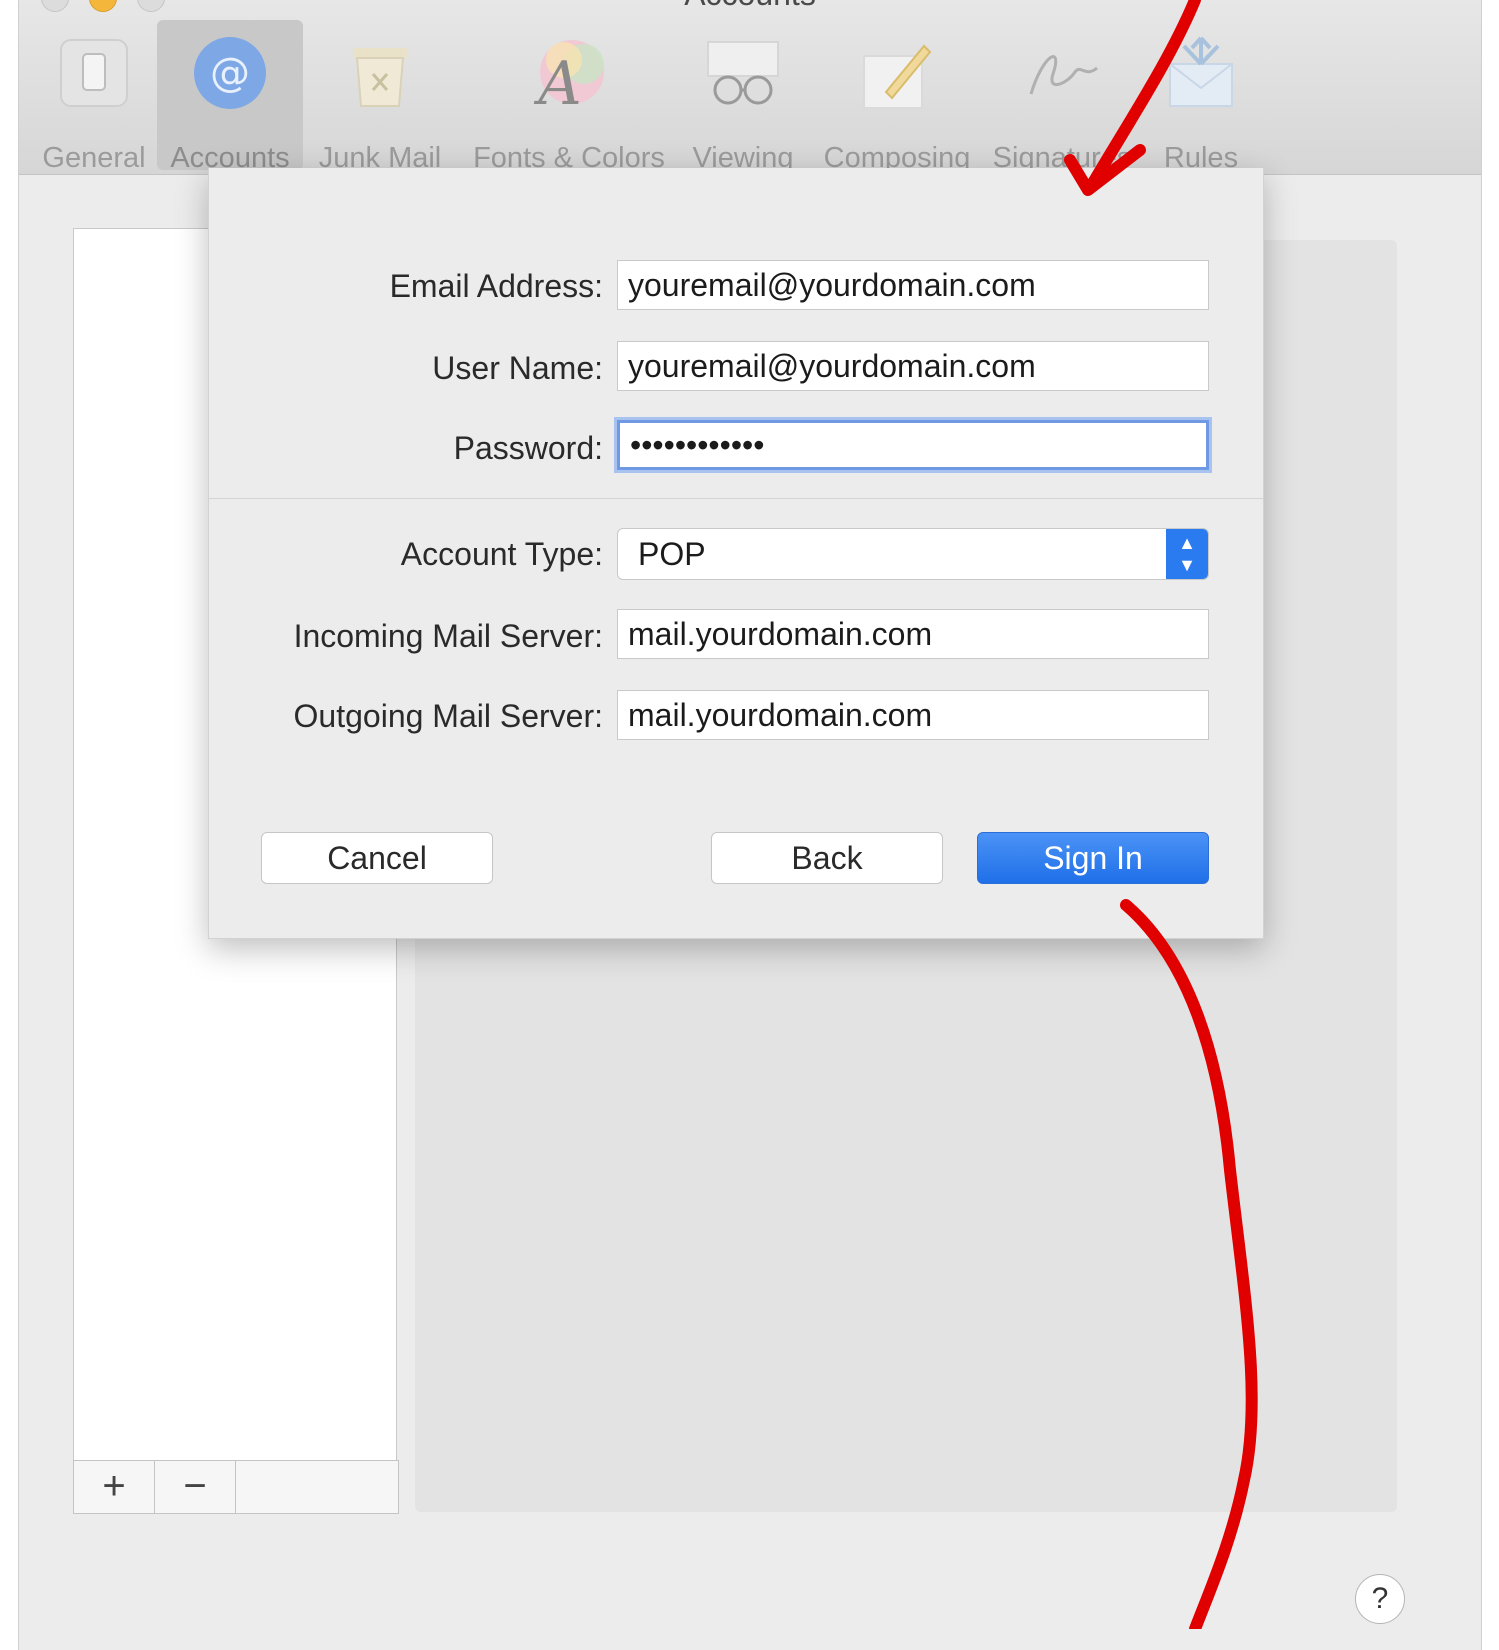  I want to click on toolbar-item-viewing: Viewing, so click(743, 97).